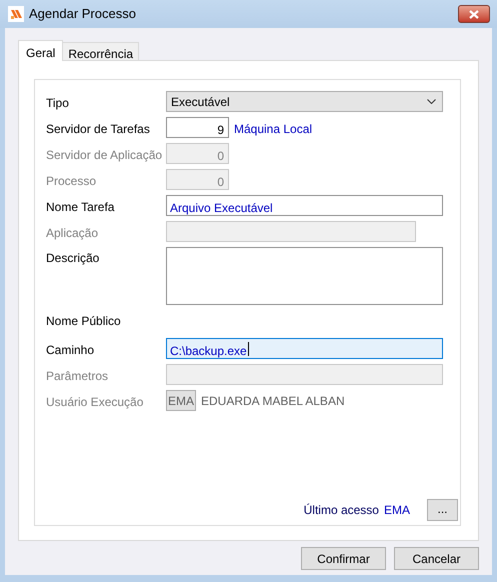 This screenshot has height=582, width=497. What do you see at coordinates (72, 181) in the screenshot?
I see `field-label: Processo` at bounding box center [72, 181].